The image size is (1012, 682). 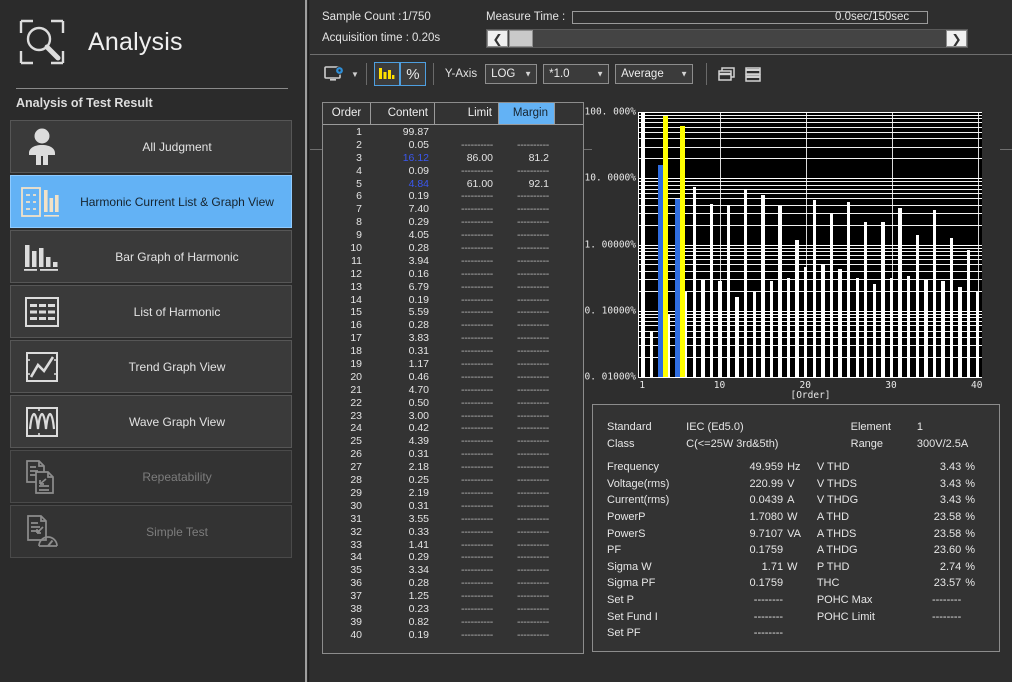 What do you see at coordinates (453, 351) in the screenshot?
I see `table-row: 18 0.31 ---------- ----------` at bounding box center [453, 351].